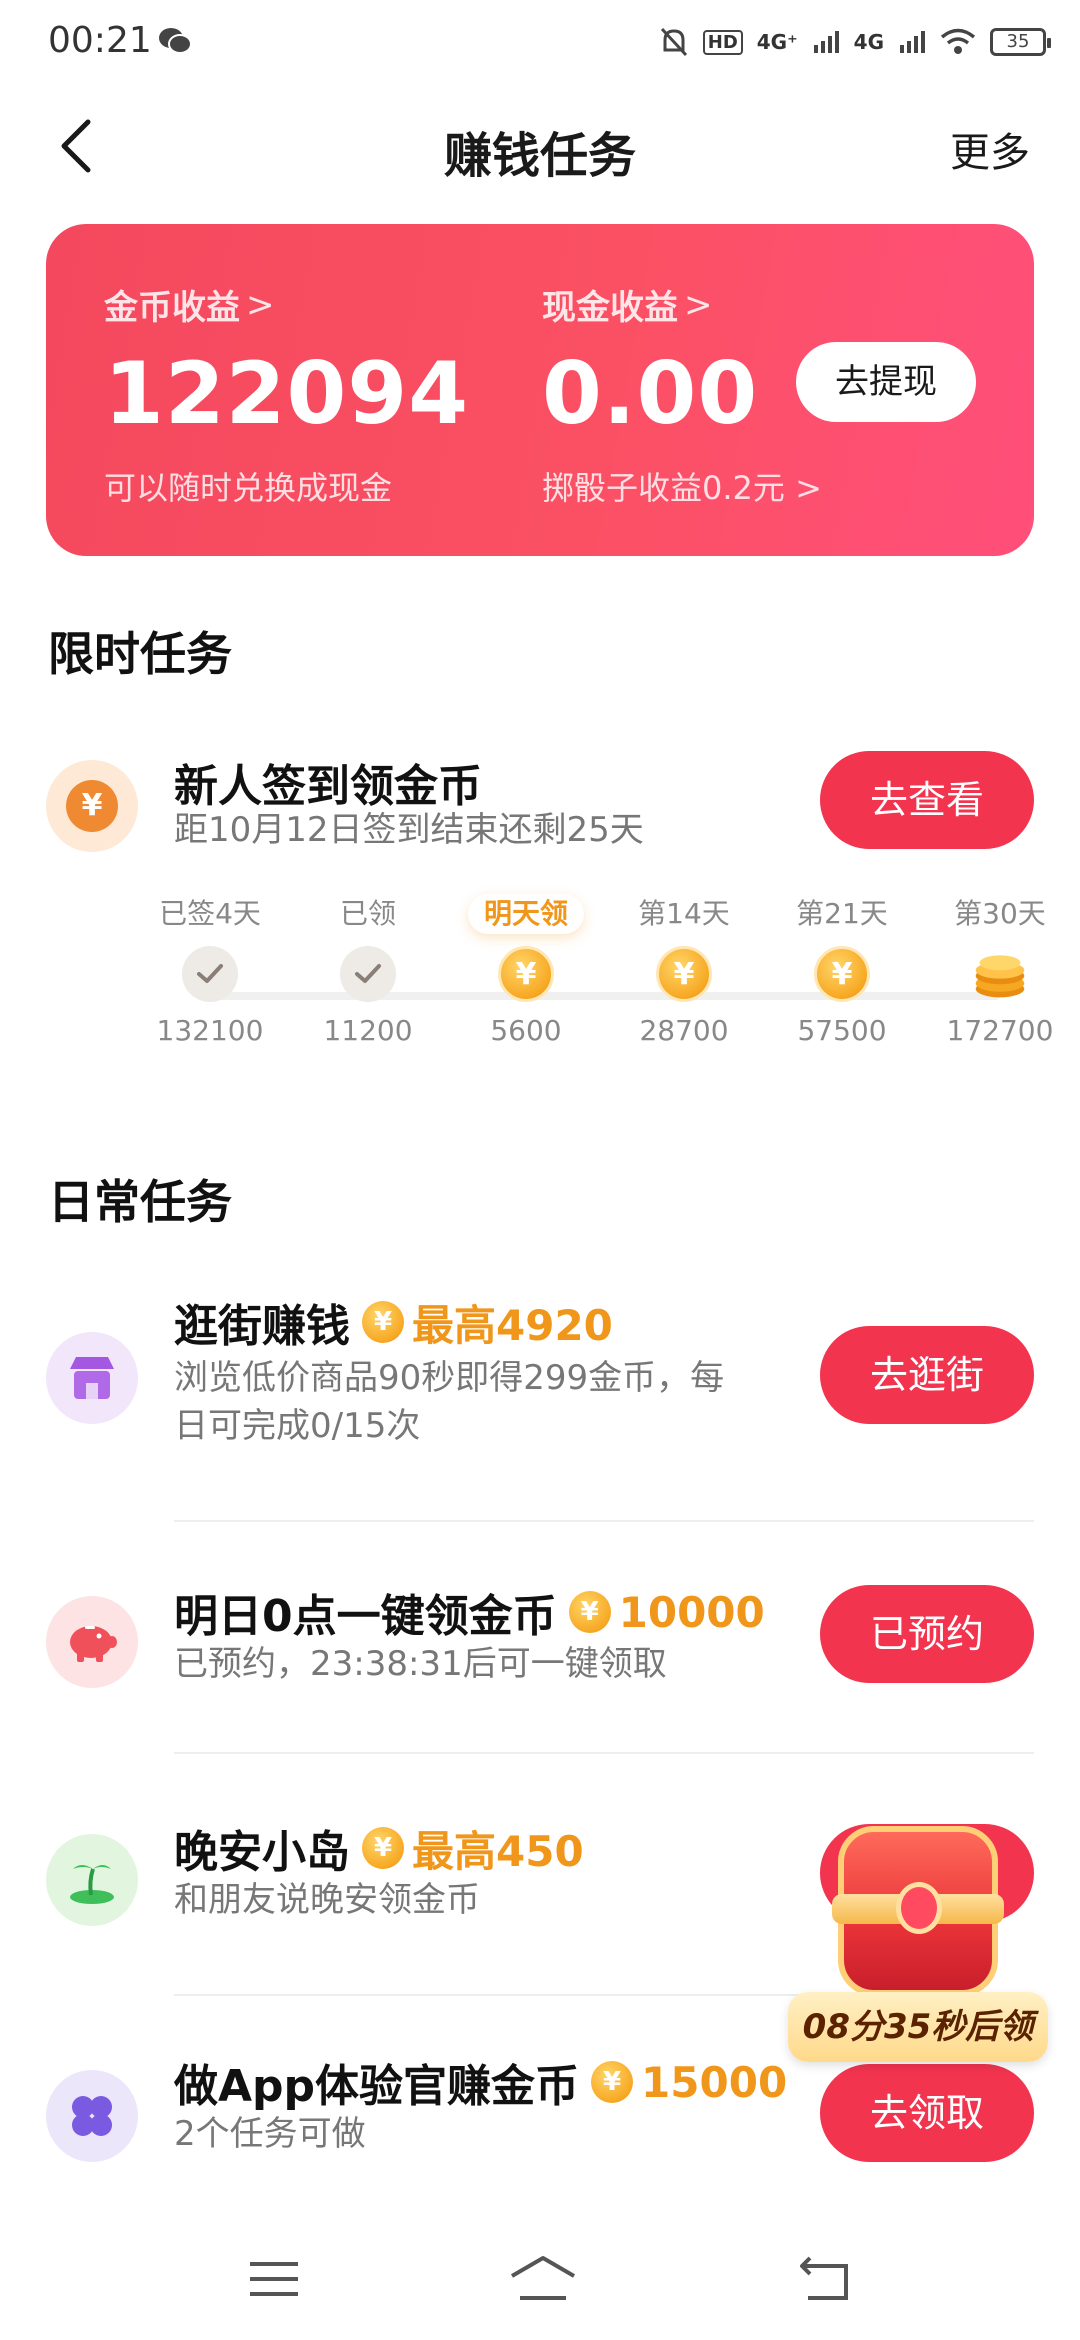  I want to click on checkin-day: 已领 11200, so click(368, 970).